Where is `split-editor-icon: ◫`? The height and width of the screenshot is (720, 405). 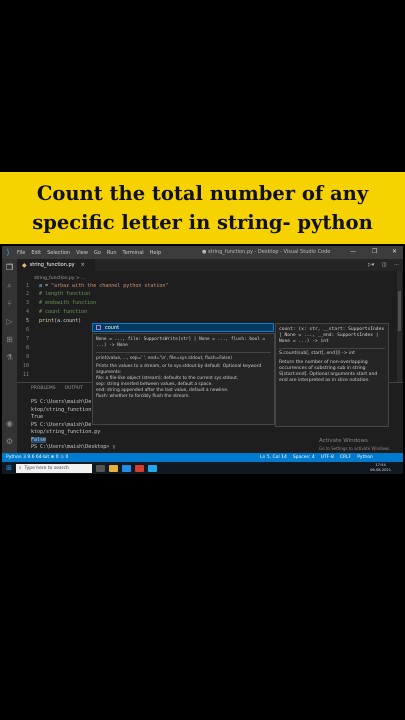 split-editor-icon: ◫ is located at coordinates (384, 265).